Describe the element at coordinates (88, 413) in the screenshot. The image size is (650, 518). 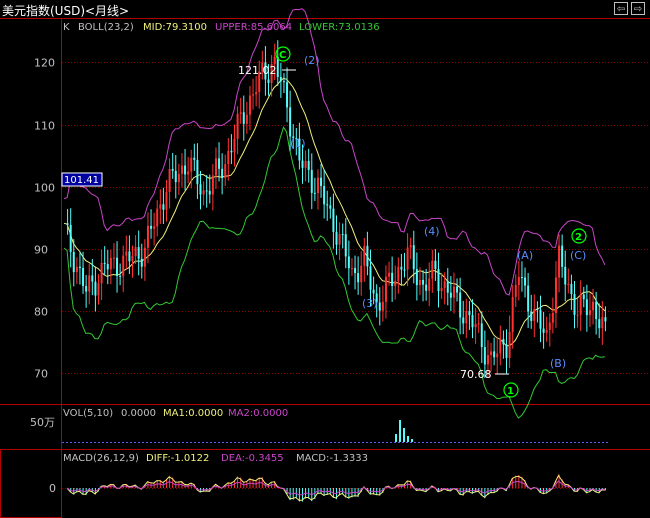
I see `volume-indicator-name: VOL(5,10)` at that location.